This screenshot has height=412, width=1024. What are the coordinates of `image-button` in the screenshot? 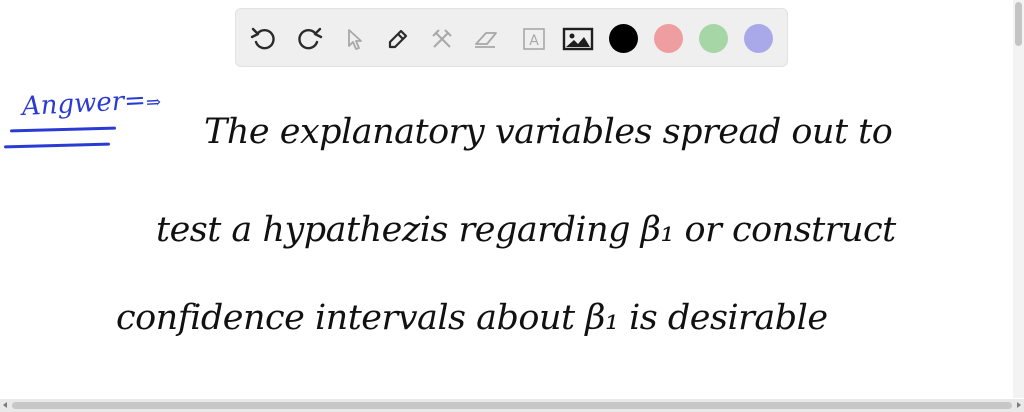 It's located at (578, 39).